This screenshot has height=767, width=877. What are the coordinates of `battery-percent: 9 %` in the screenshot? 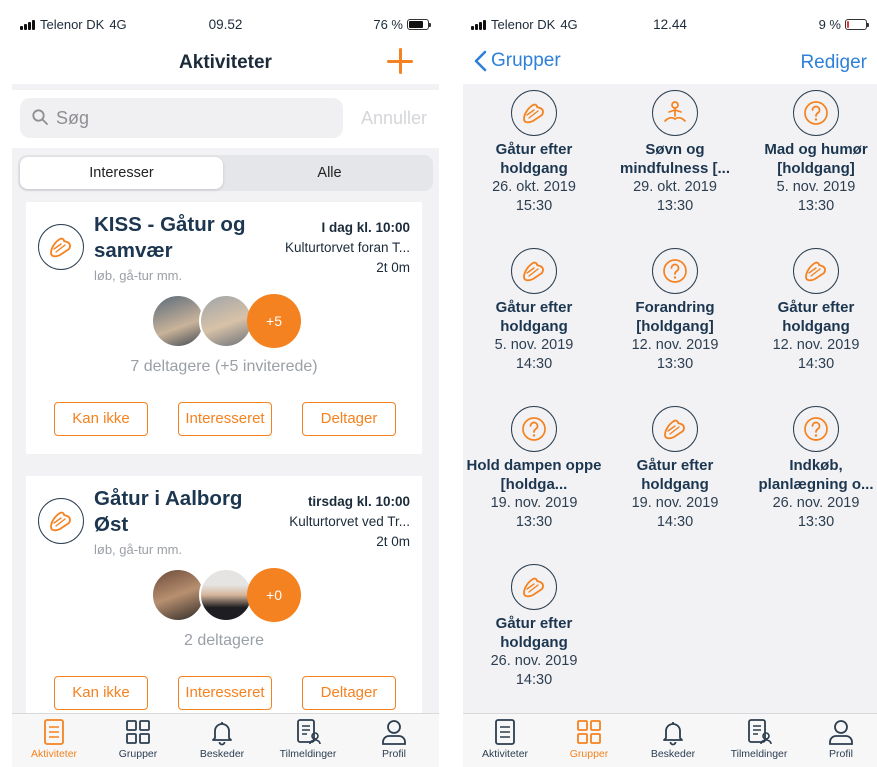 It's located at (829, 24).